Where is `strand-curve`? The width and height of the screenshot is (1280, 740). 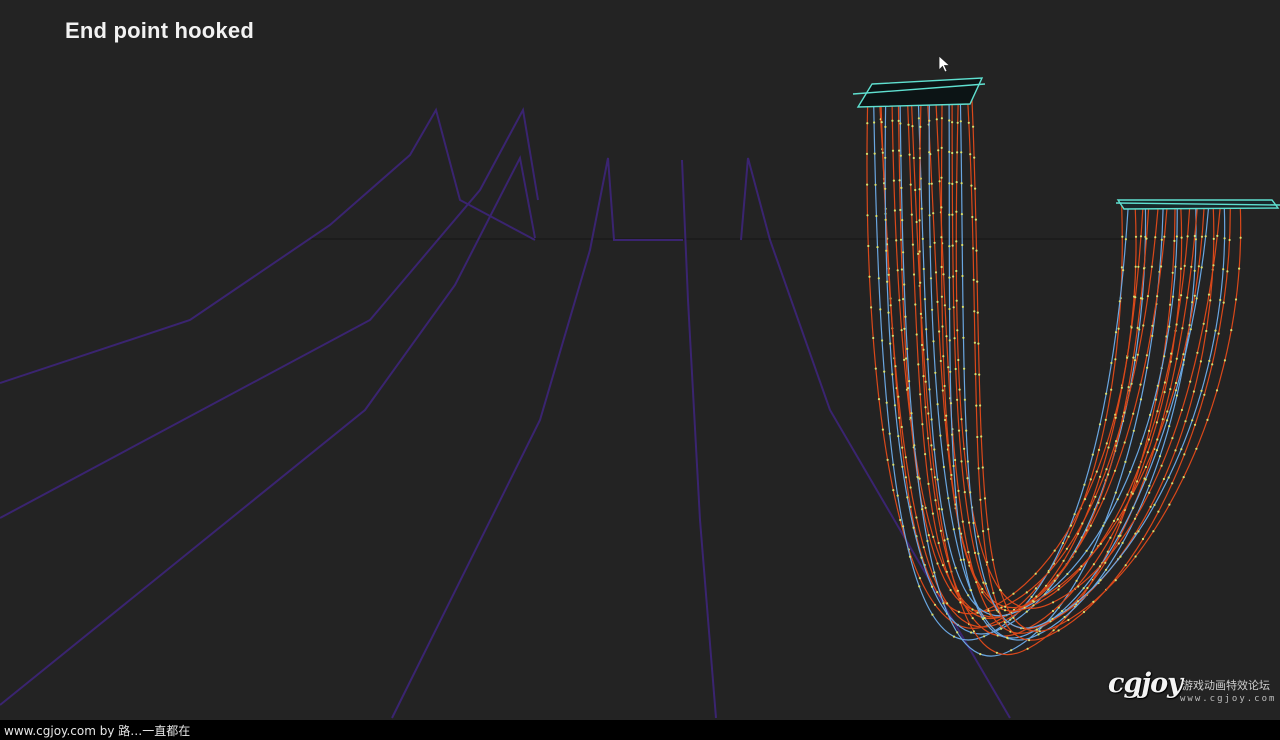 strand-curve is located at coordinates (1028, 352).